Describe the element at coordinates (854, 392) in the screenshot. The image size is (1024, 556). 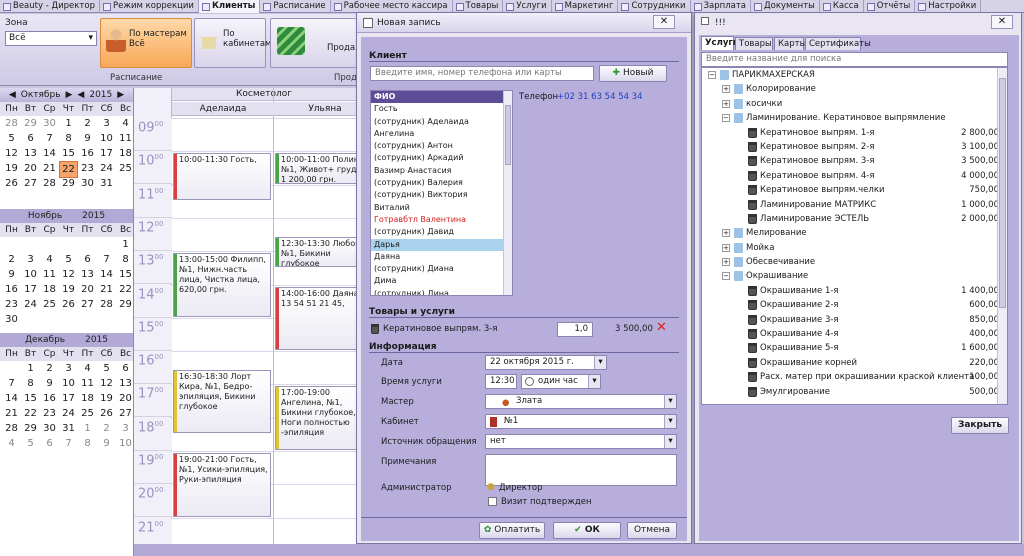
I see `tree-node: Эмулгирование 500,00` at that location.